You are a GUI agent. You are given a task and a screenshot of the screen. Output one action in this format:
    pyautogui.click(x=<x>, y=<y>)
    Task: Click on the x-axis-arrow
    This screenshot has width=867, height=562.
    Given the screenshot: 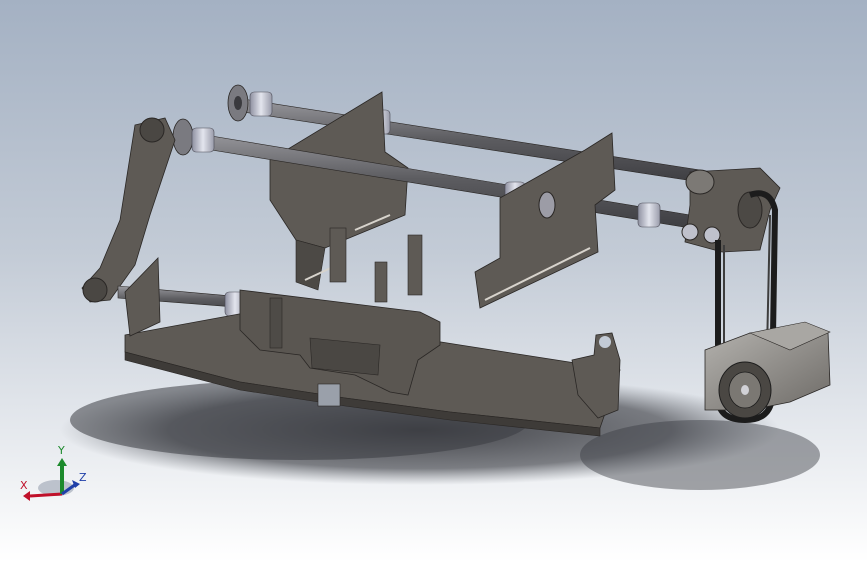 What is the action you would take?
    pyautogui.click(x=46, y=495)
    